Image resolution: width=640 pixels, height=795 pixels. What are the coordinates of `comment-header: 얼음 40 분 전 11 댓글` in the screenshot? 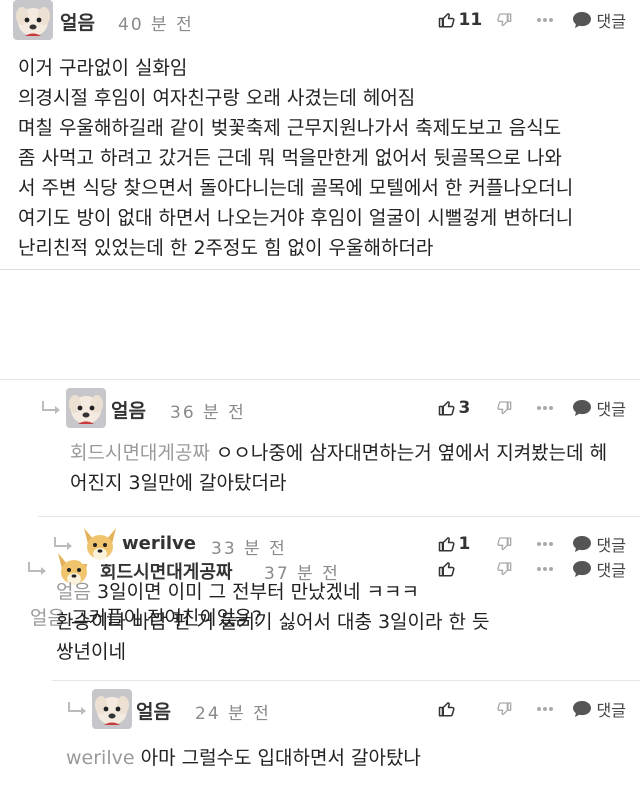 It's located at (320, 20).